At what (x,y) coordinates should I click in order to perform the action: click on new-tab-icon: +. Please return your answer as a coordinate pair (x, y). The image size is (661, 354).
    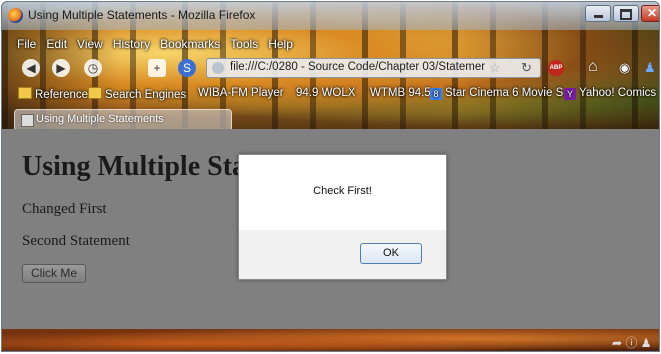
    Looking at the image, I should click on (157, 68).